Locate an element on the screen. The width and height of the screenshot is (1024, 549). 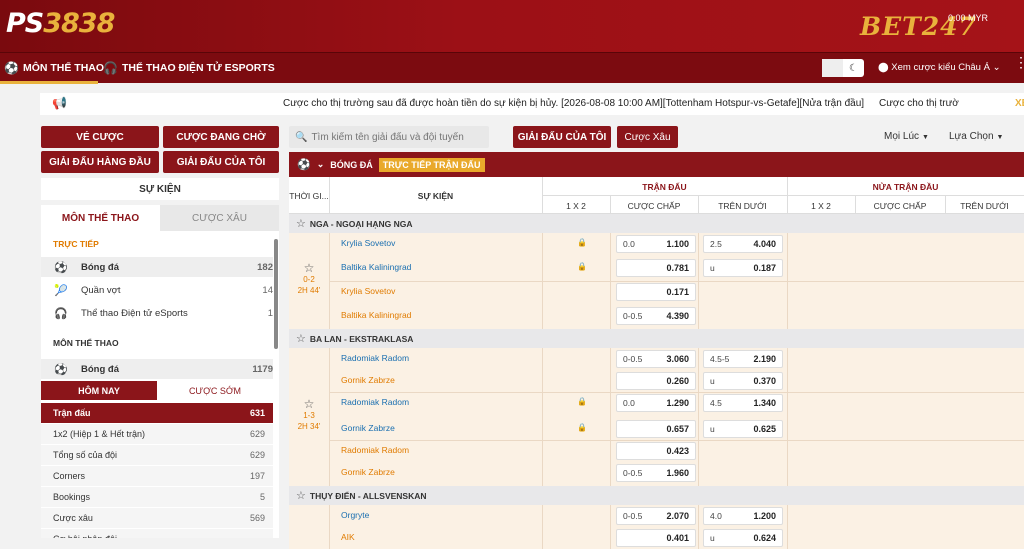
odds-cell-over-under: 4.5 1.340 is located at coordinates (743, 403).